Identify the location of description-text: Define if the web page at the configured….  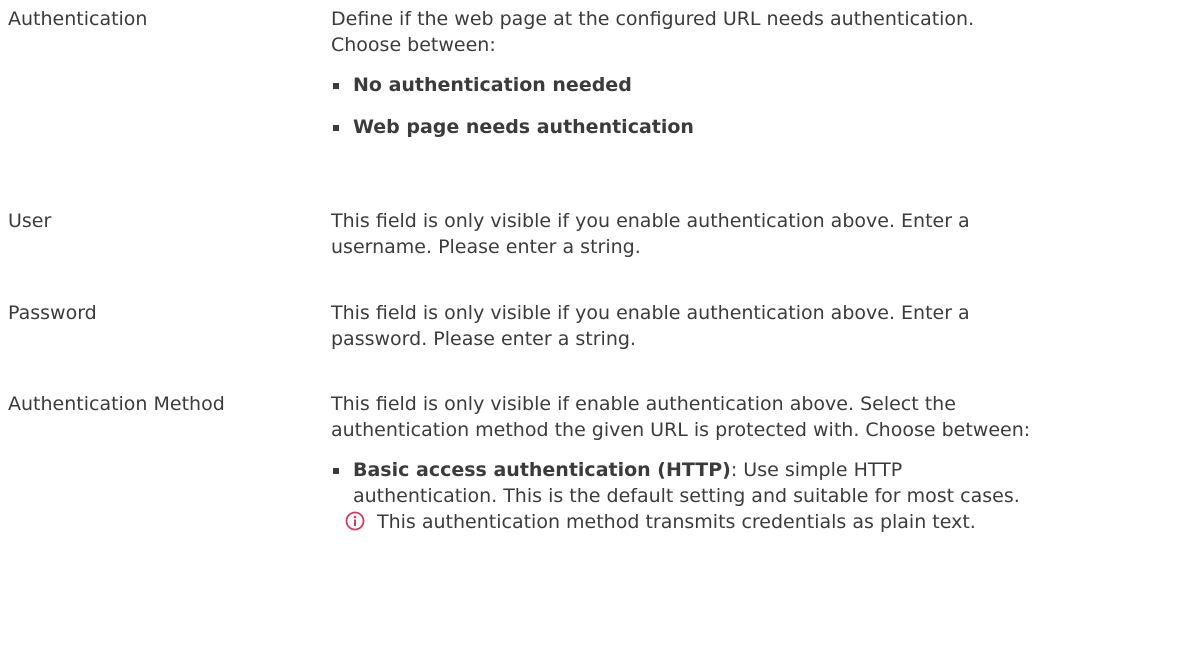
(653, 32).